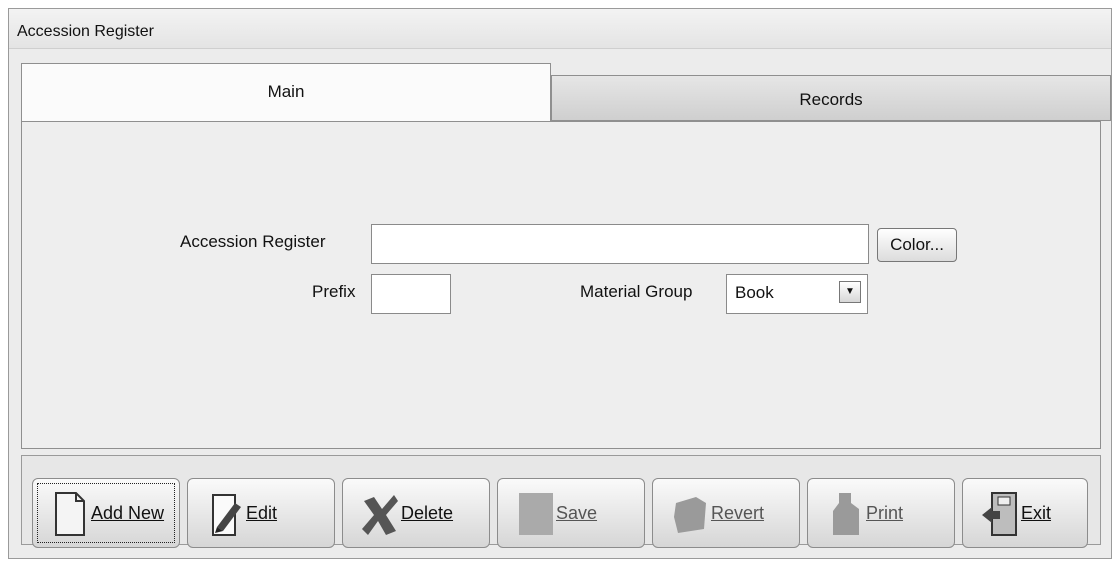  I want to click on delete-x-icon, so click(380, 515).